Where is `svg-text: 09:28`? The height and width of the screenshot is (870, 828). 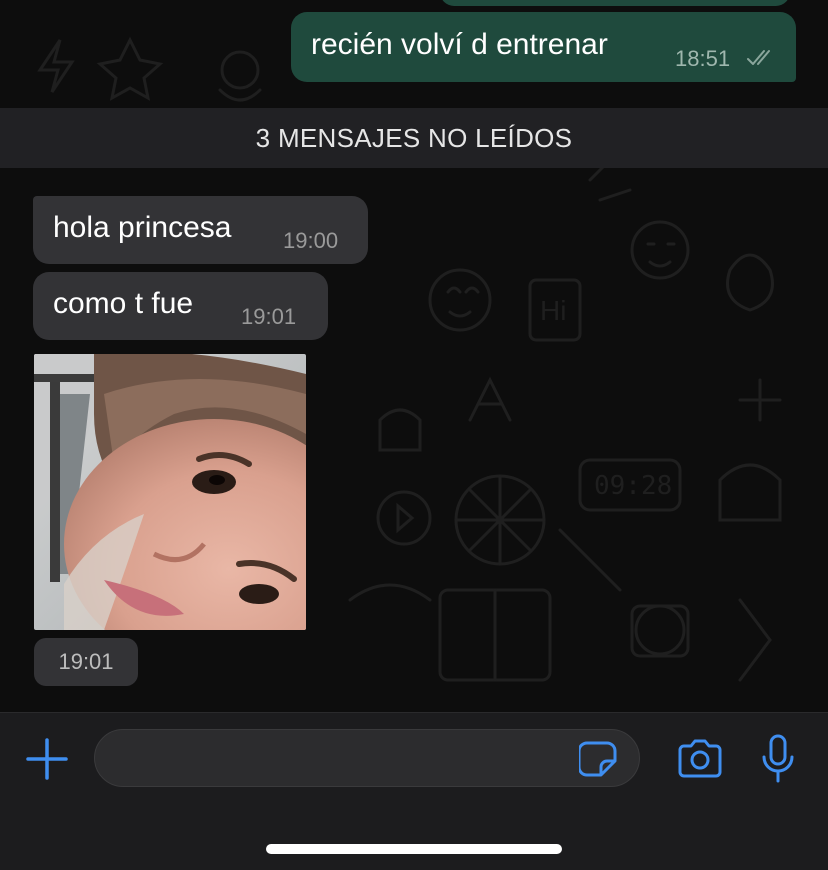
svg-text: 09:28 is located at coordinates (633, 486).